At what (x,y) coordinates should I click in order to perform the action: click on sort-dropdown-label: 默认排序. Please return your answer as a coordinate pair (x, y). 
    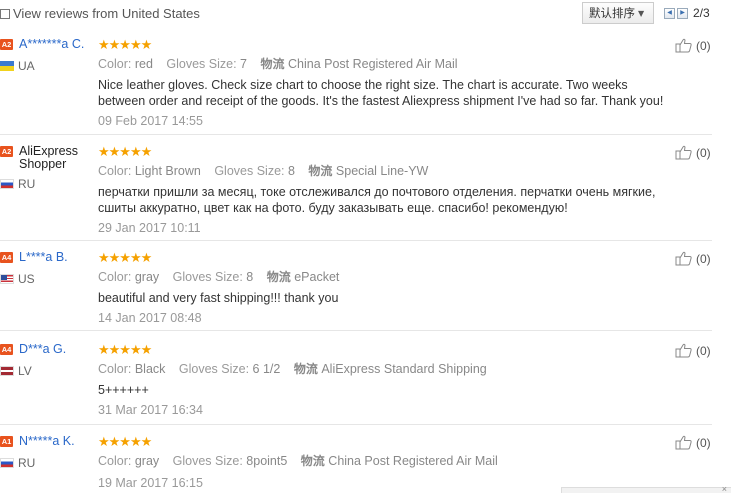
    Looking at the image, I should click on (612, 13).